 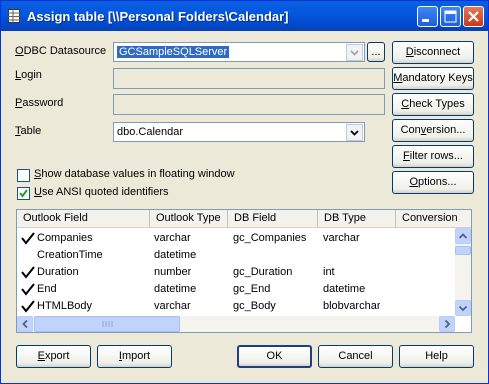 I want to click on ok-button: OK, so click(x=274, y=356).